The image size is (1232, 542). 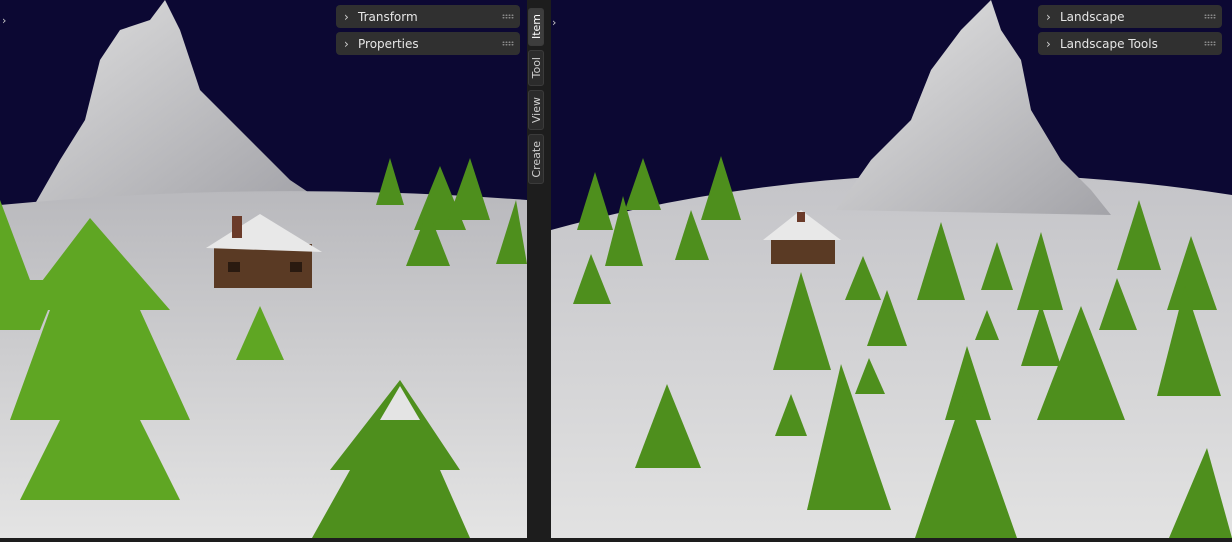 I want to click on tab-tool: Tool, so click(x=536, y=68).